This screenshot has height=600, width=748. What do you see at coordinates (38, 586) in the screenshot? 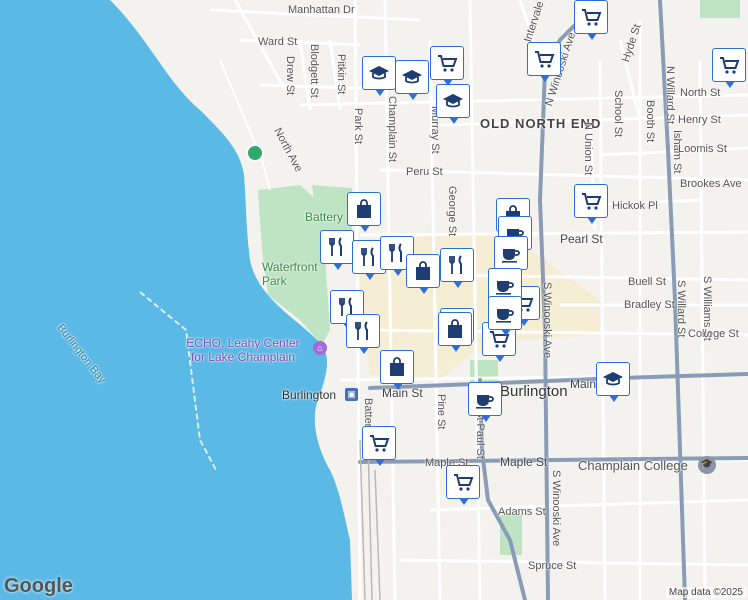
I see `google-logo: Google` at bounding box center [38, 586].